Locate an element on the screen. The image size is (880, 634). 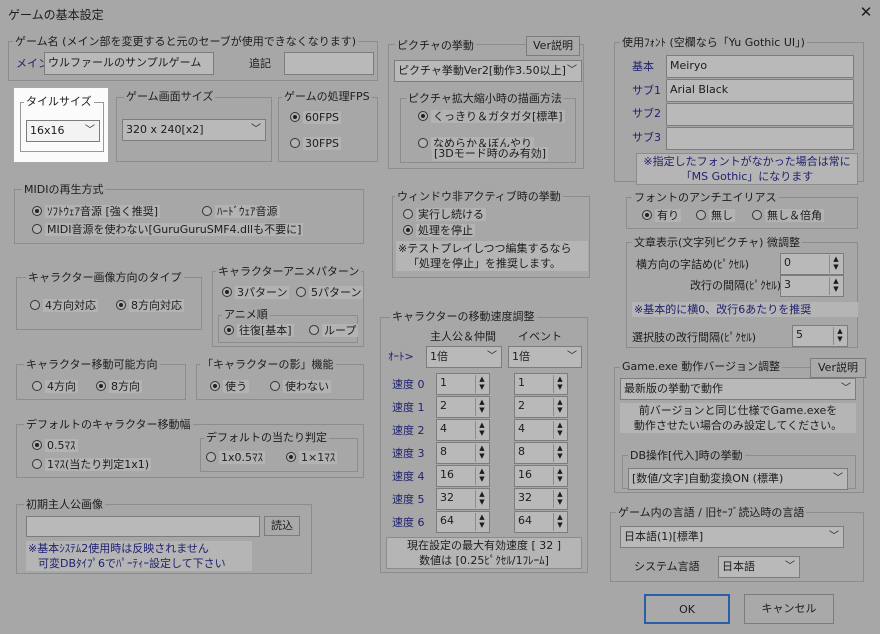
picture-scale-sharp-radio: くっきり＆ガタガタ[標準] is located at coordinates (491, 117).